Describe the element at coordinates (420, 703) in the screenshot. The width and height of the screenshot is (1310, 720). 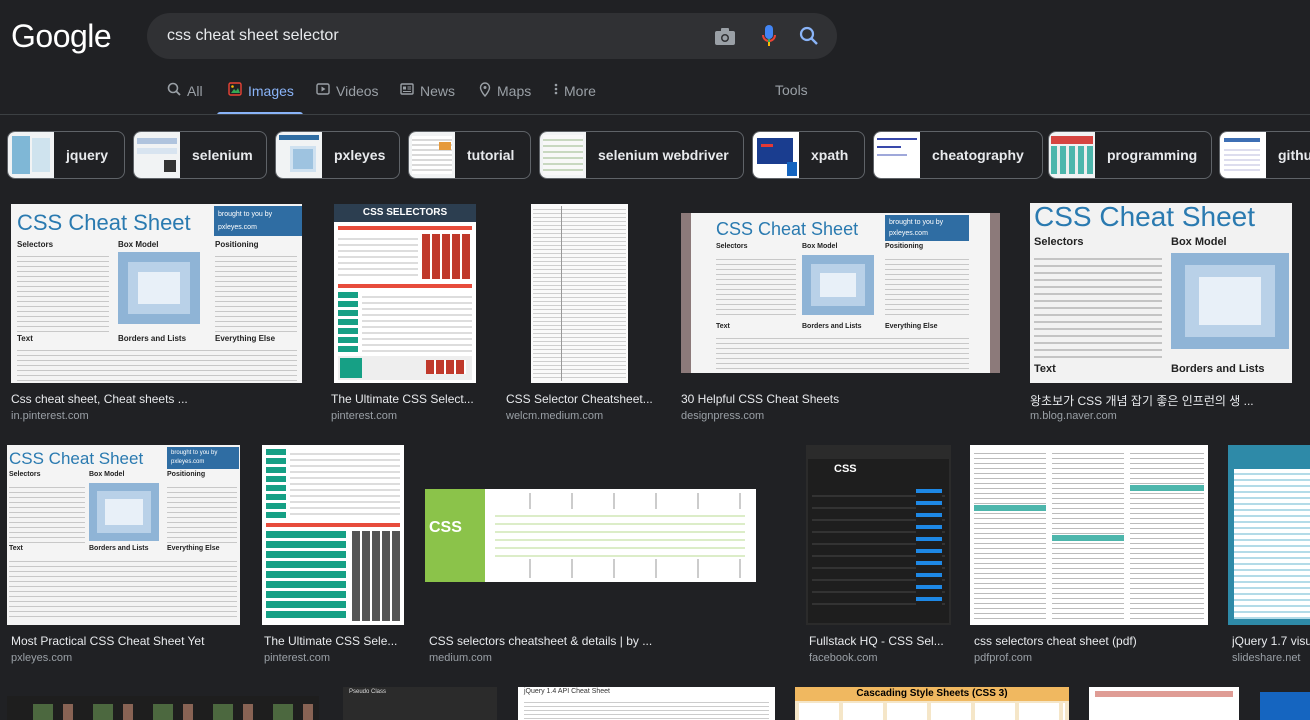
I see `result-thumbnail: Pseudo Class` at that location.